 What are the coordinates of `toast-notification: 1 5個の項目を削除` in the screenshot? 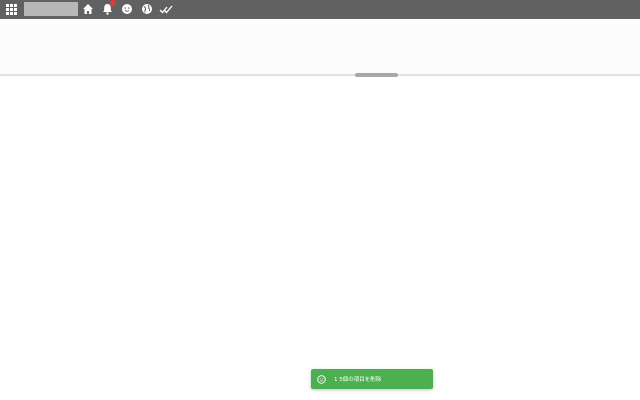 It's located at (372, 379).